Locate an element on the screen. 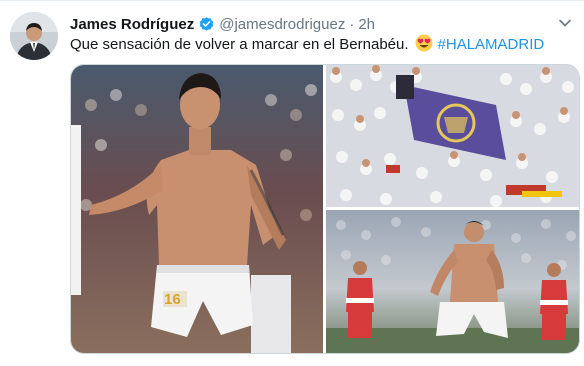  jersey-number: 16 is located at coordinates (172, 299).